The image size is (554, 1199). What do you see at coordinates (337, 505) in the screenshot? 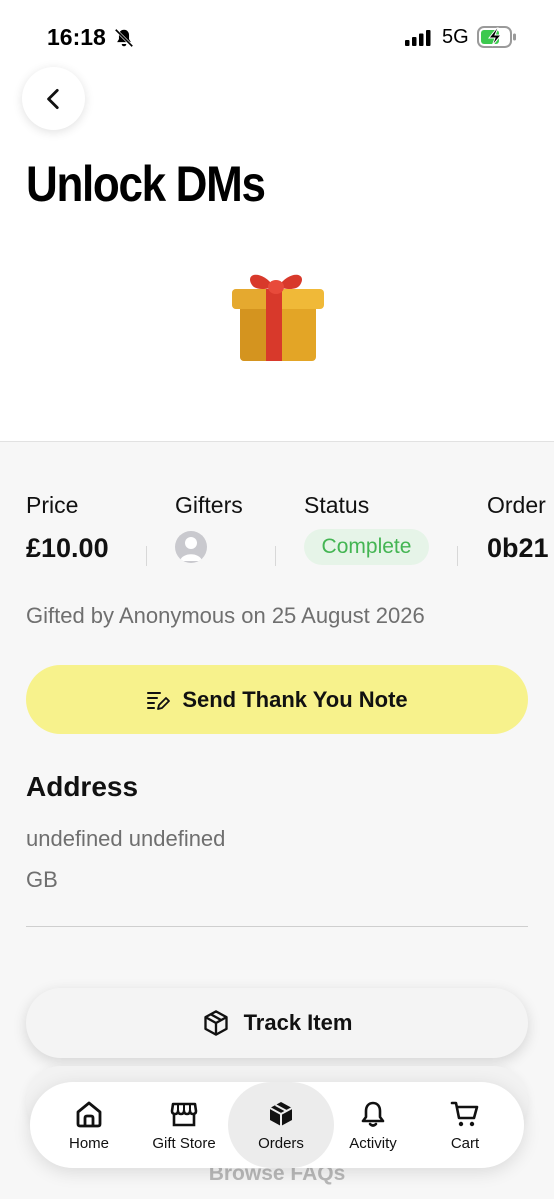
I see `status-label: Status` at bounding box center [337, 505].